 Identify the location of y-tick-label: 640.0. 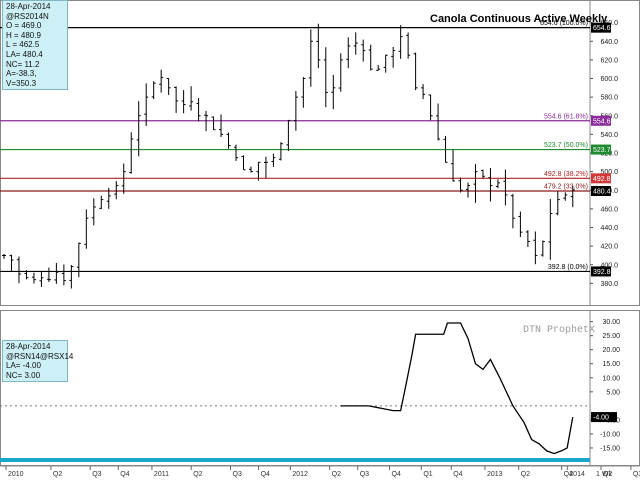
(609, 42).